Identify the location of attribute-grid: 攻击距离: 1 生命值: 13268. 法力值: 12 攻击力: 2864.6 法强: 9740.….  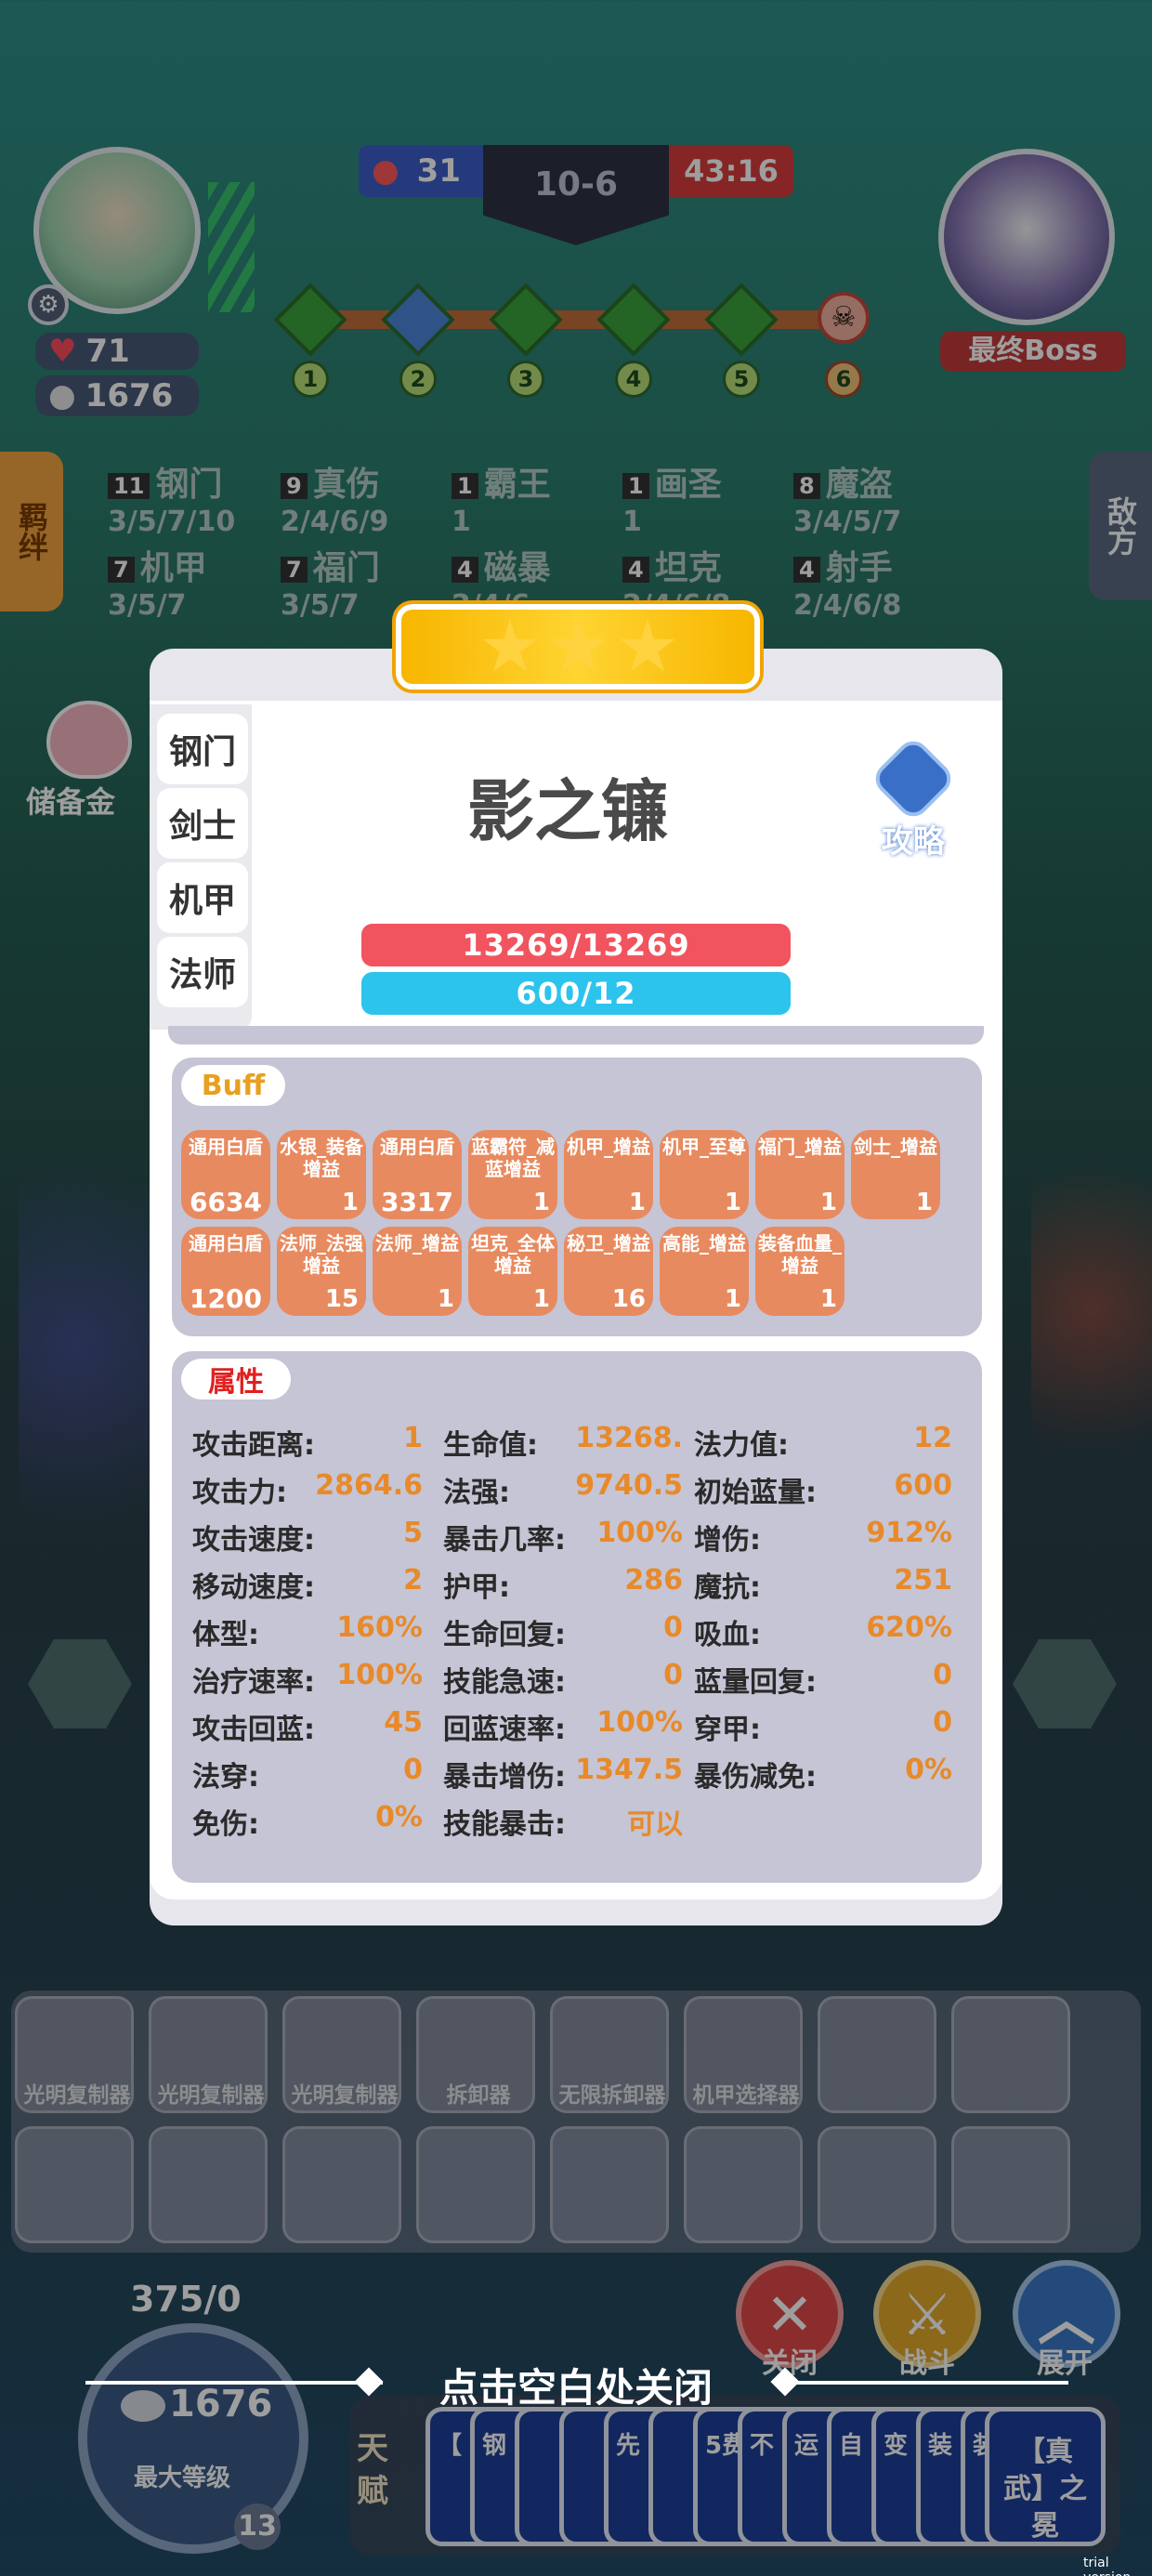
(577, 1645).